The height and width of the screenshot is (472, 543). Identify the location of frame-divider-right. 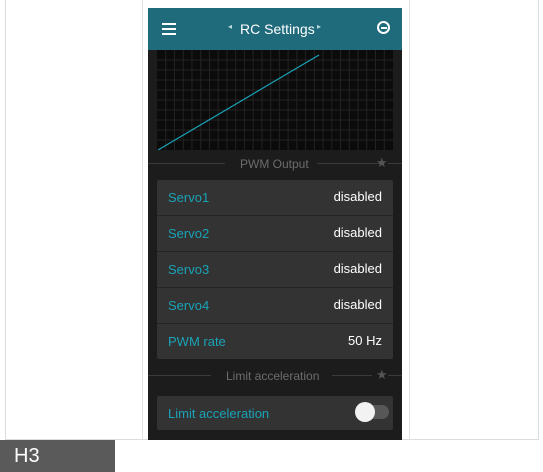
(409, 220).